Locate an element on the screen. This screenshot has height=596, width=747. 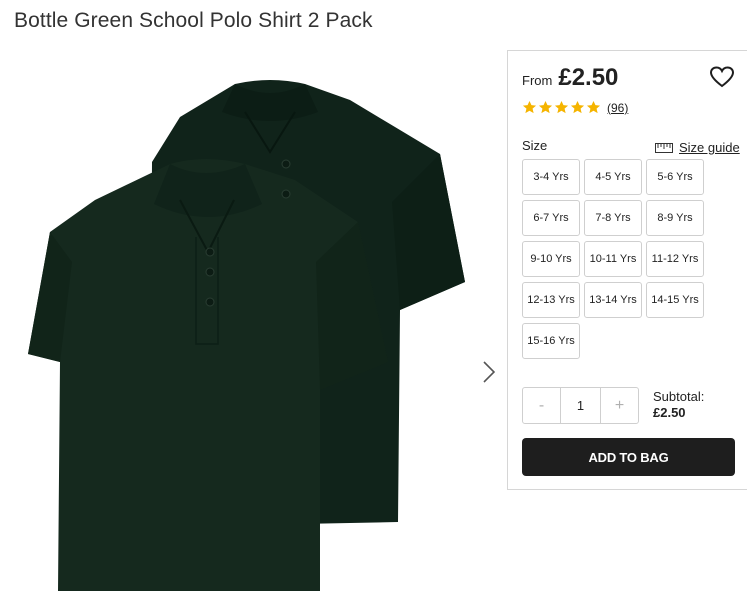
price: From £2.50 is located at coordinates (570, 78).